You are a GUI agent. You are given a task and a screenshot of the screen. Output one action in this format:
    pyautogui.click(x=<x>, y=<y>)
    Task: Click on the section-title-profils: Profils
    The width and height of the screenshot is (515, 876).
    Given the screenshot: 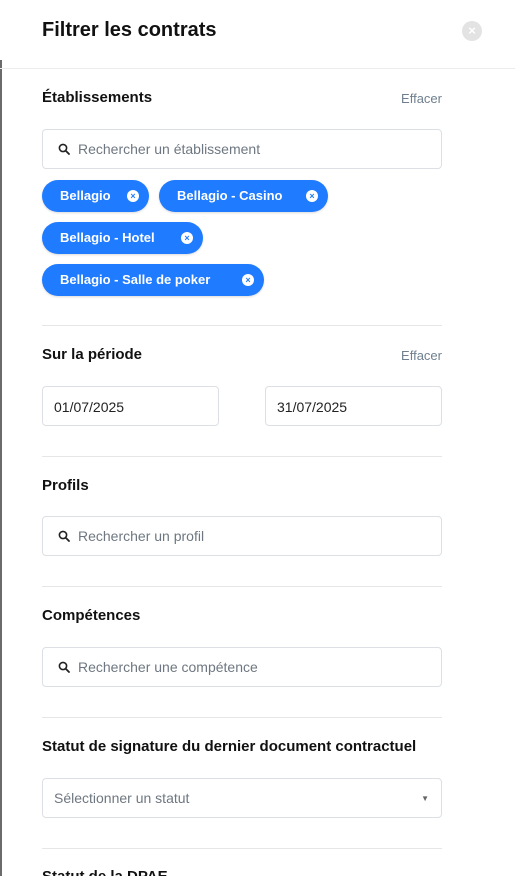 What is the action you would take?
    pyautogui.click(x=65, y=485)
    